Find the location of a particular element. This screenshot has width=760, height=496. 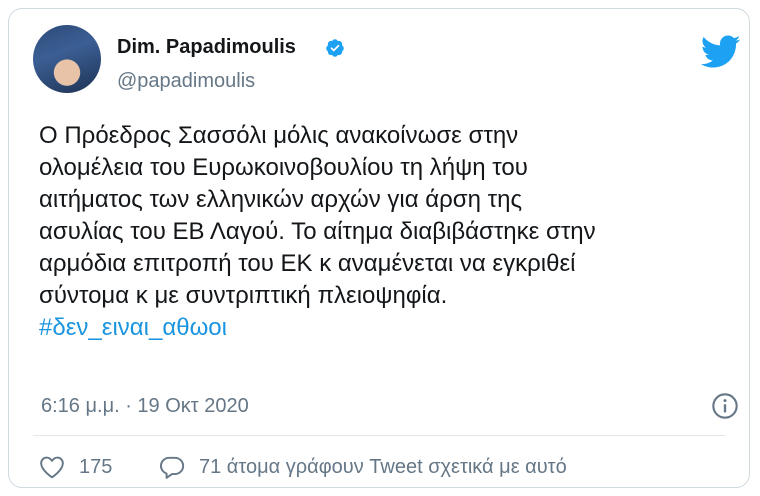

reply-button: 71 άτομα γράφουν Tweet σχετικά με αυτό is located at coordinates (363, 467).